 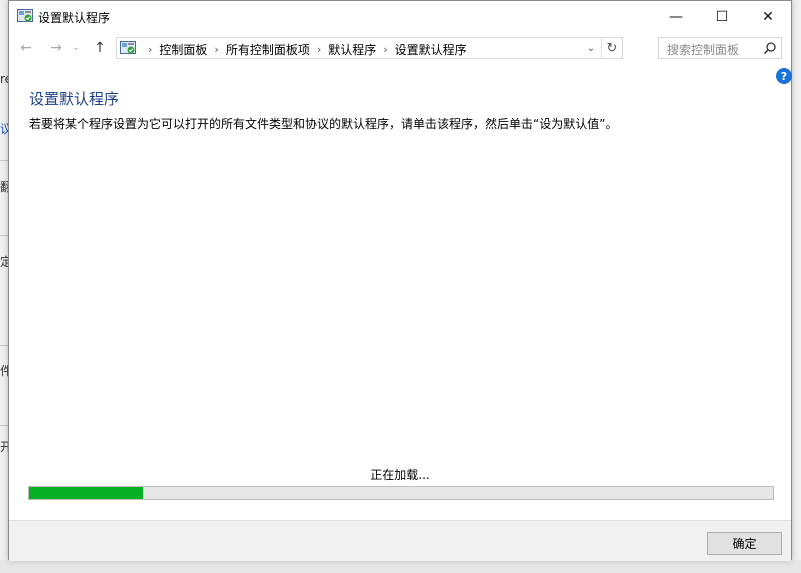 I want to click on search-control-panel-input: 搜索控制面板, so click(x=720, y=48).